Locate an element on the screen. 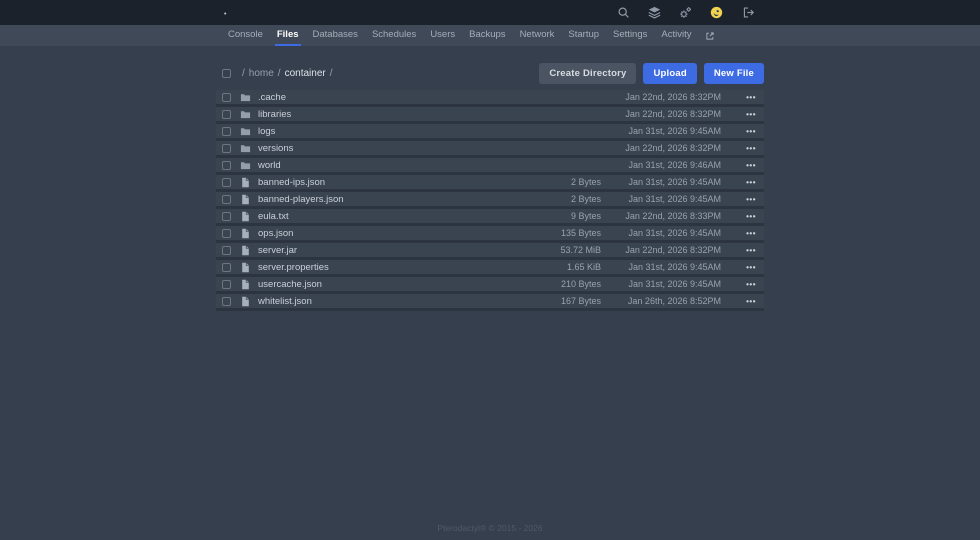  topbar: • is located at coordinates (490, 12).